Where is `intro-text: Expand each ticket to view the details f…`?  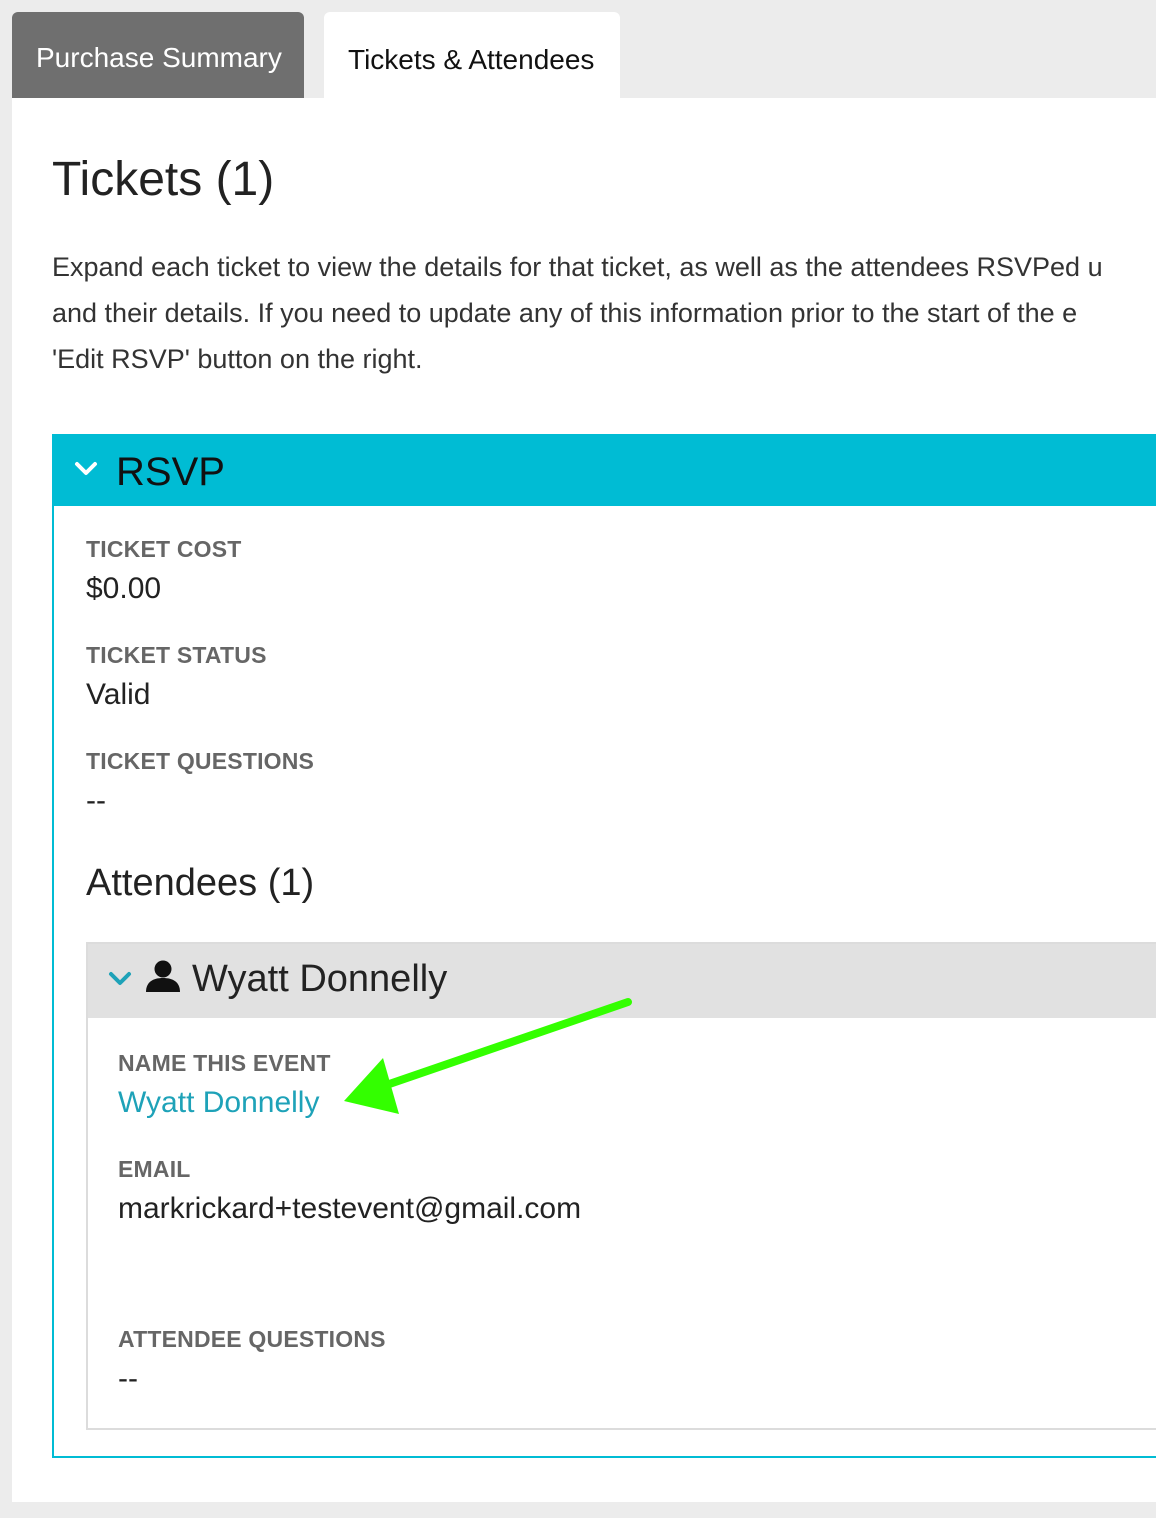
intro-text: Expand each ticket to view the details f… is located at coordinates (604, 313).